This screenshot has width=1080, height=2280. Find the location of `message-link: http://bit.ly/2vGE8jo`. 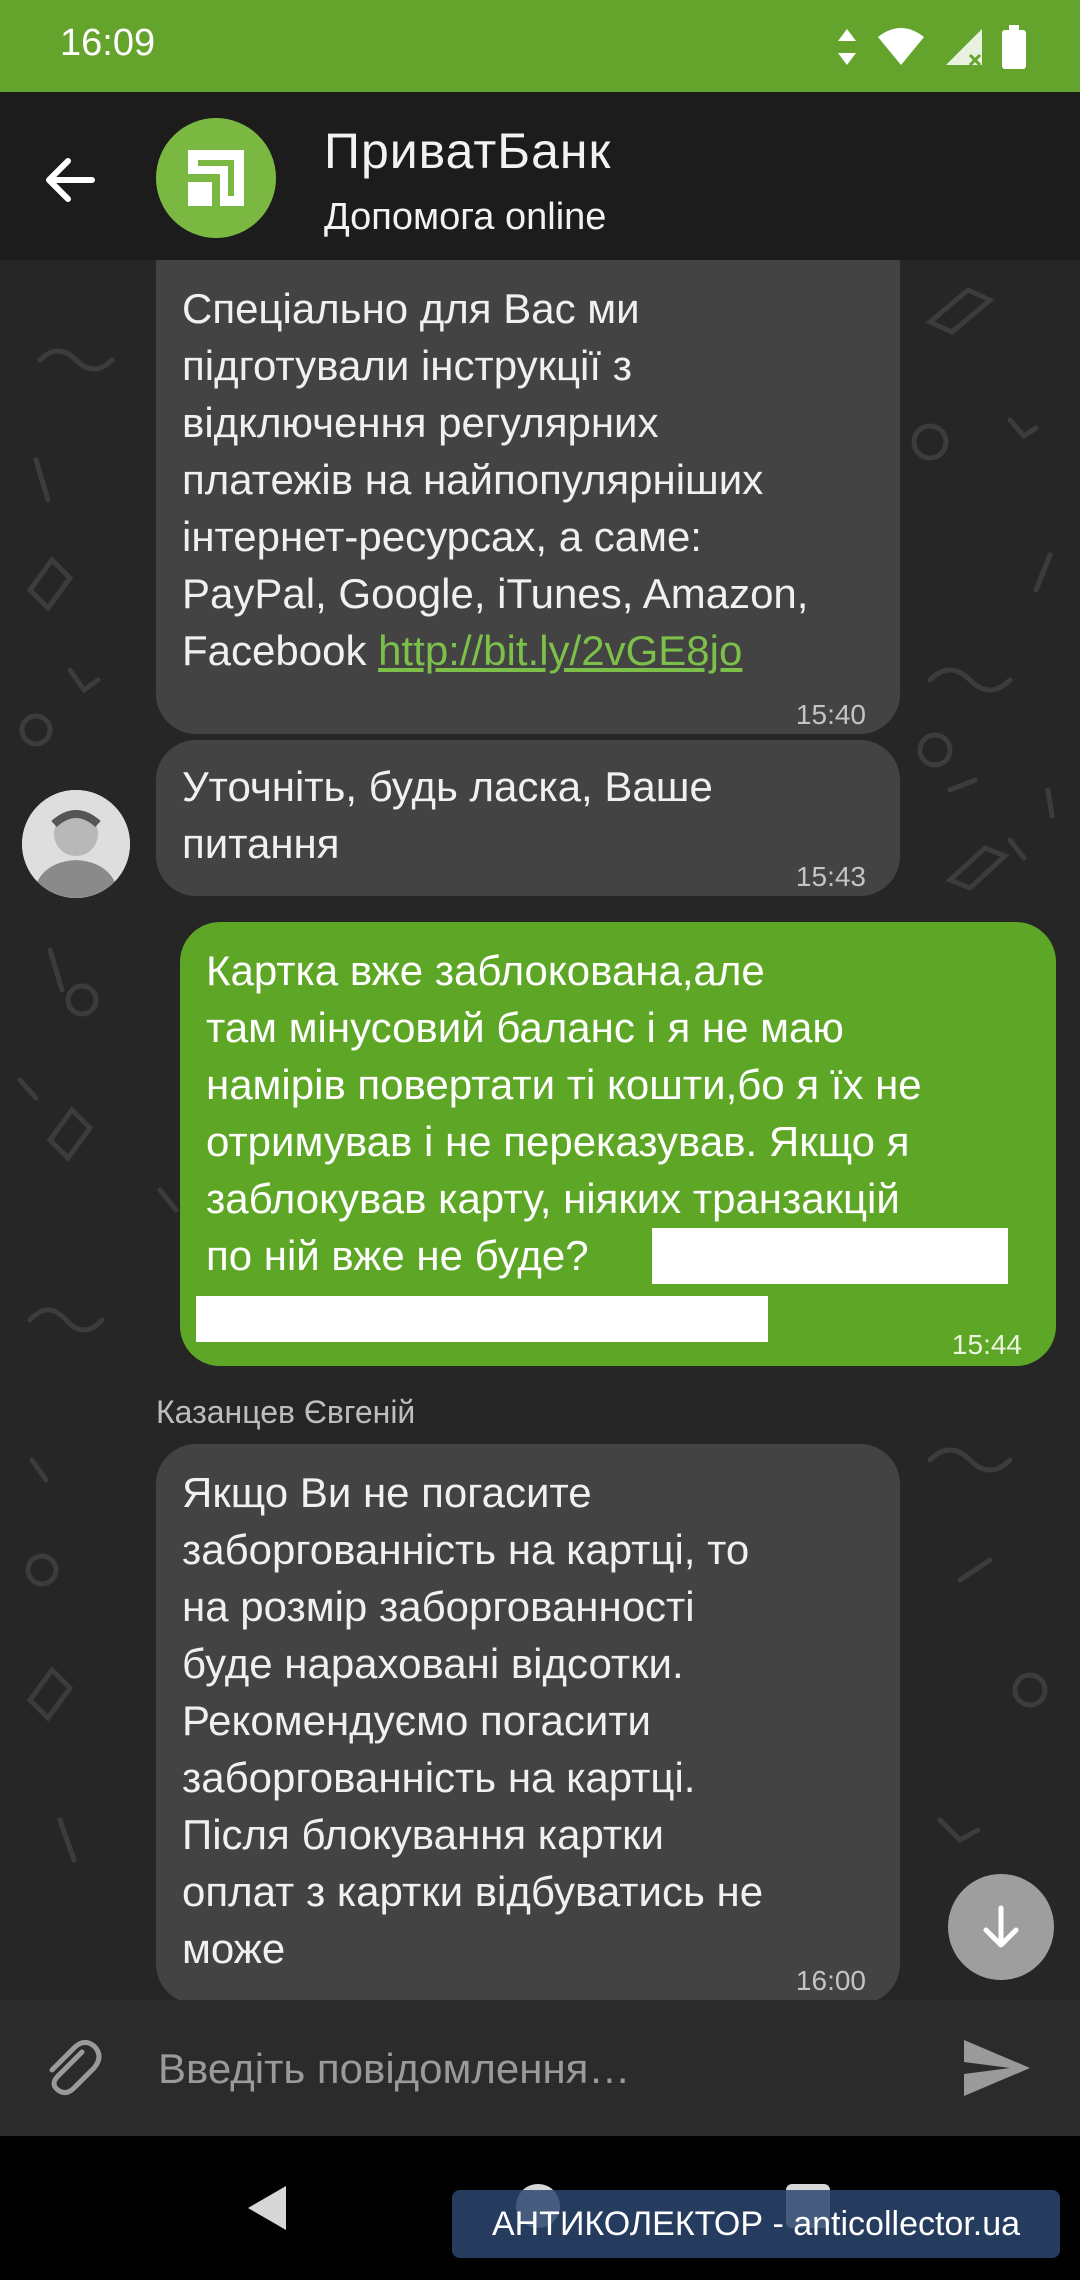

message-link: http://bit.ly/2vGE8jo is located at coordinates (560, 650).